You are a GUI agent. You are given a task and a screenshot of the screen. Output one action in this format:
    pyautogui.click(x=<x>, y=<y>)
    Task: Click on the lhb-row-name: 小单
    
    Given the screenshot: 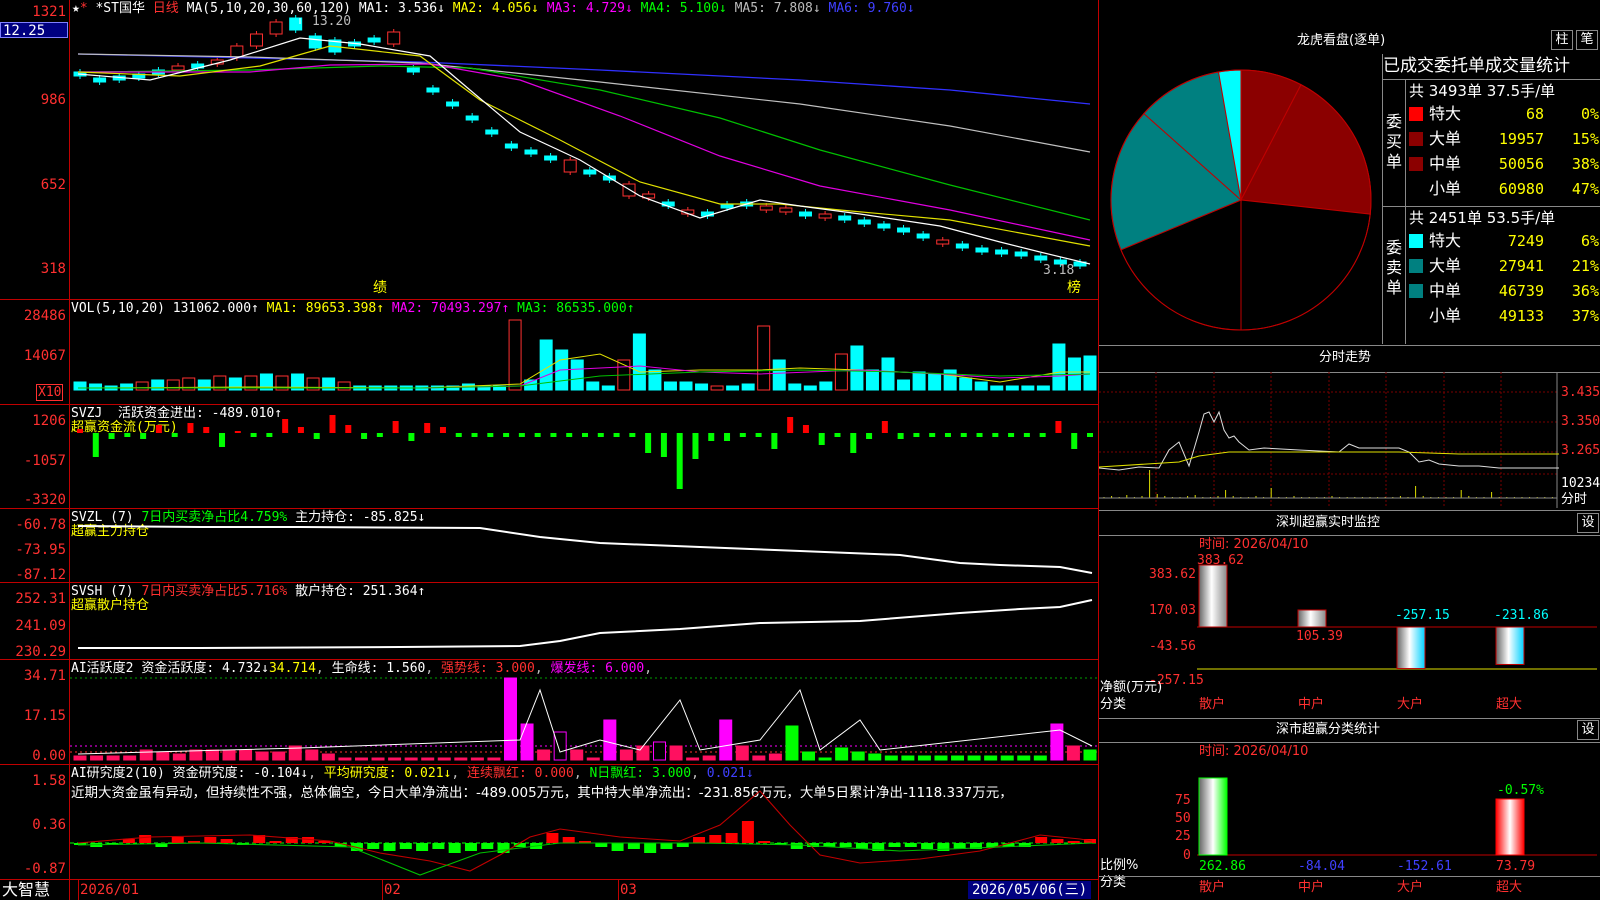 What is the action you would take?
    pyautogui.click(x=1445, y=188)
    